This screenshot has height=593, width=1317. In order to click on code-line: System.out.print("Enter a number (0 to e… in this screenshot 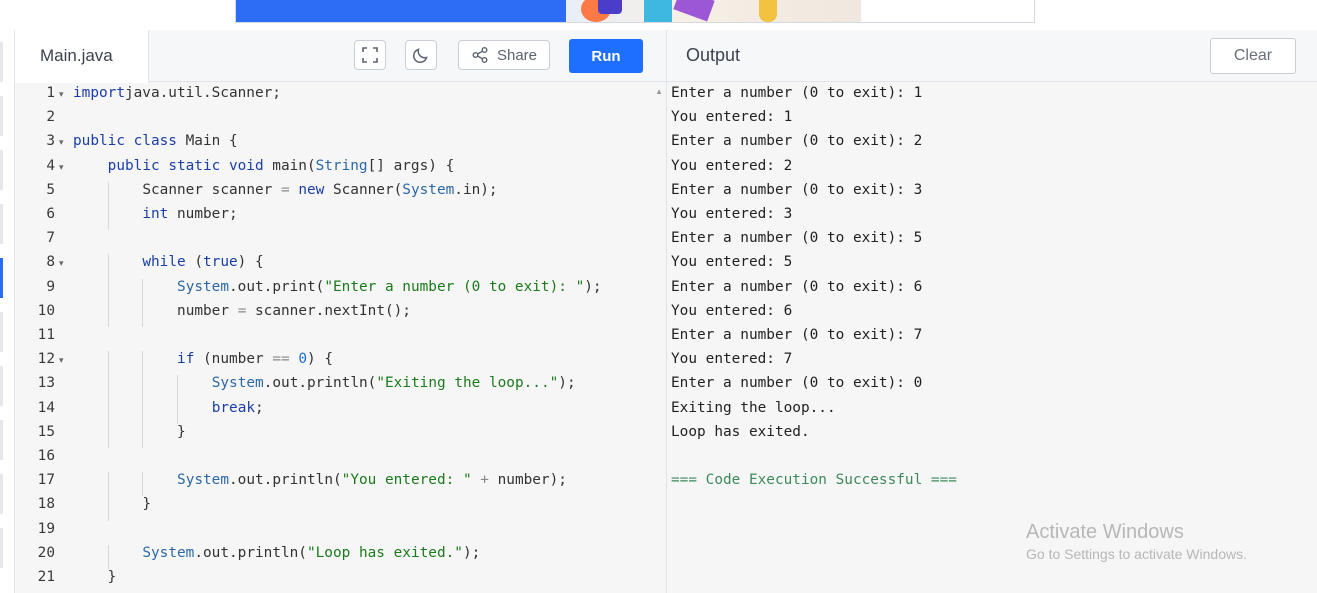, I will do `click(389, 287)`.